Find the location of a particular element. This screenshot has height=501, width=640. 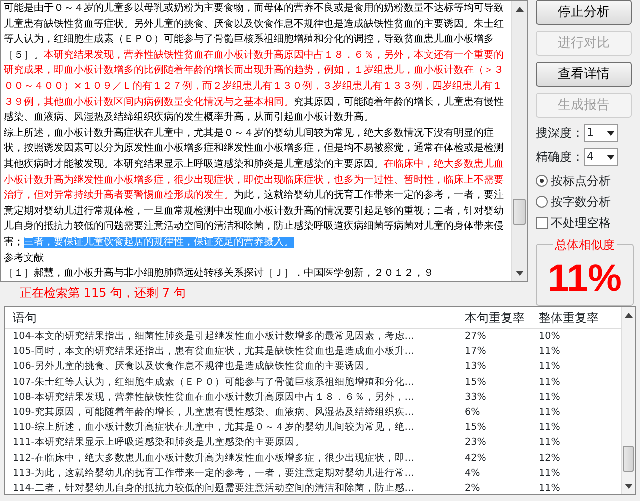

panel-title: 总体相似度 is located at coordinates (585, 245).